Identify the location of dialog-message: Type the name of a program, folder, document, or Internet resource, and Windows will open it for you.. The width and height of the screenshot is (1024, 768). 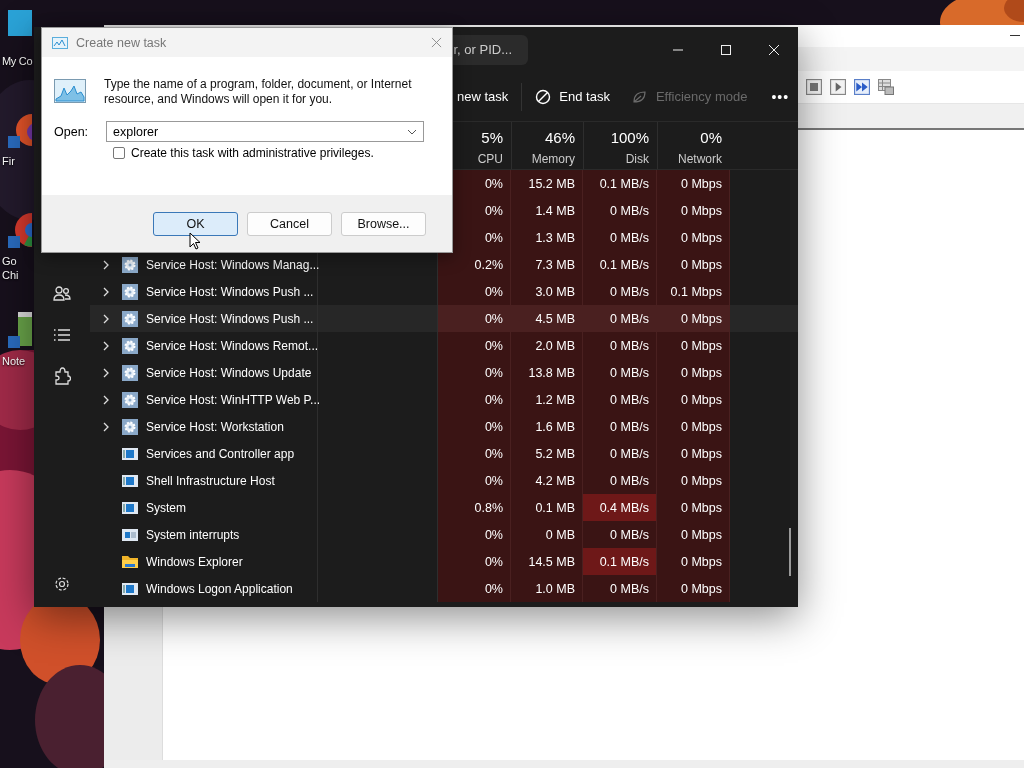
(258, 92).